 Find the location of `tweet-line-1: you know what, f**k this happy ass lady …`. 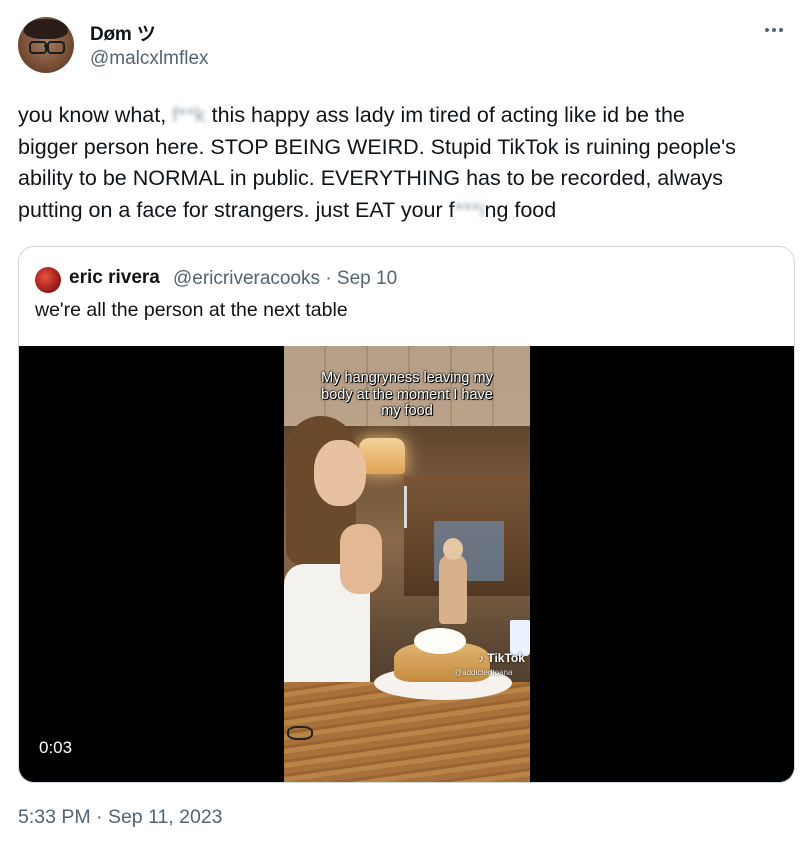

tweet-line-1: you know what, f**k this happy ass lady … is located at coordinates (405, 116).